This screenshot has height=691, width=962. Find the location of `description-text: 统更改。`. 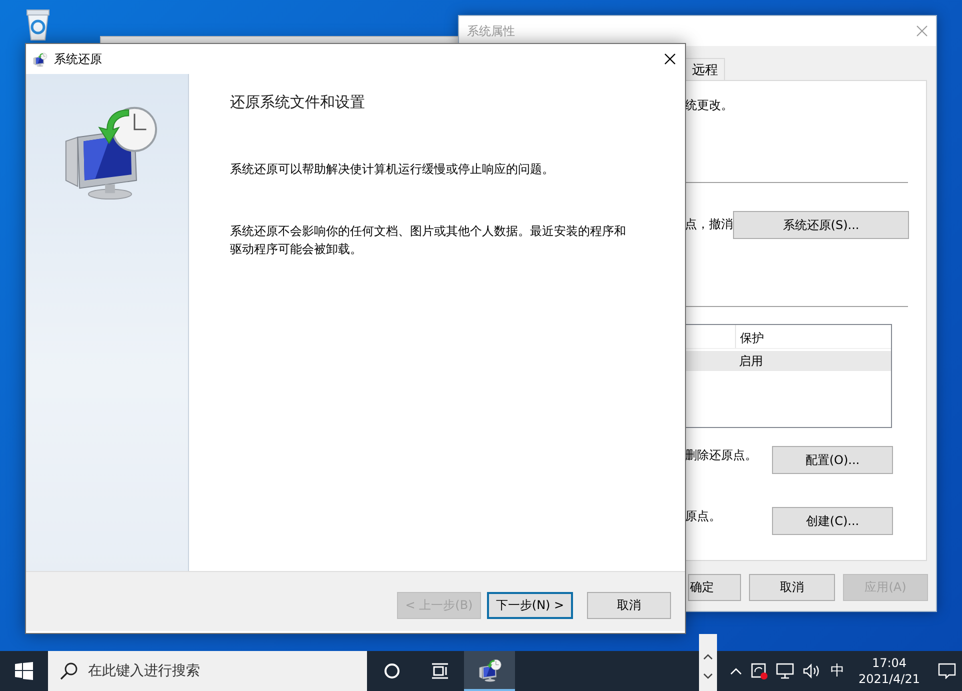

description-text: 统更改。 is located at coordinates (709, 105).